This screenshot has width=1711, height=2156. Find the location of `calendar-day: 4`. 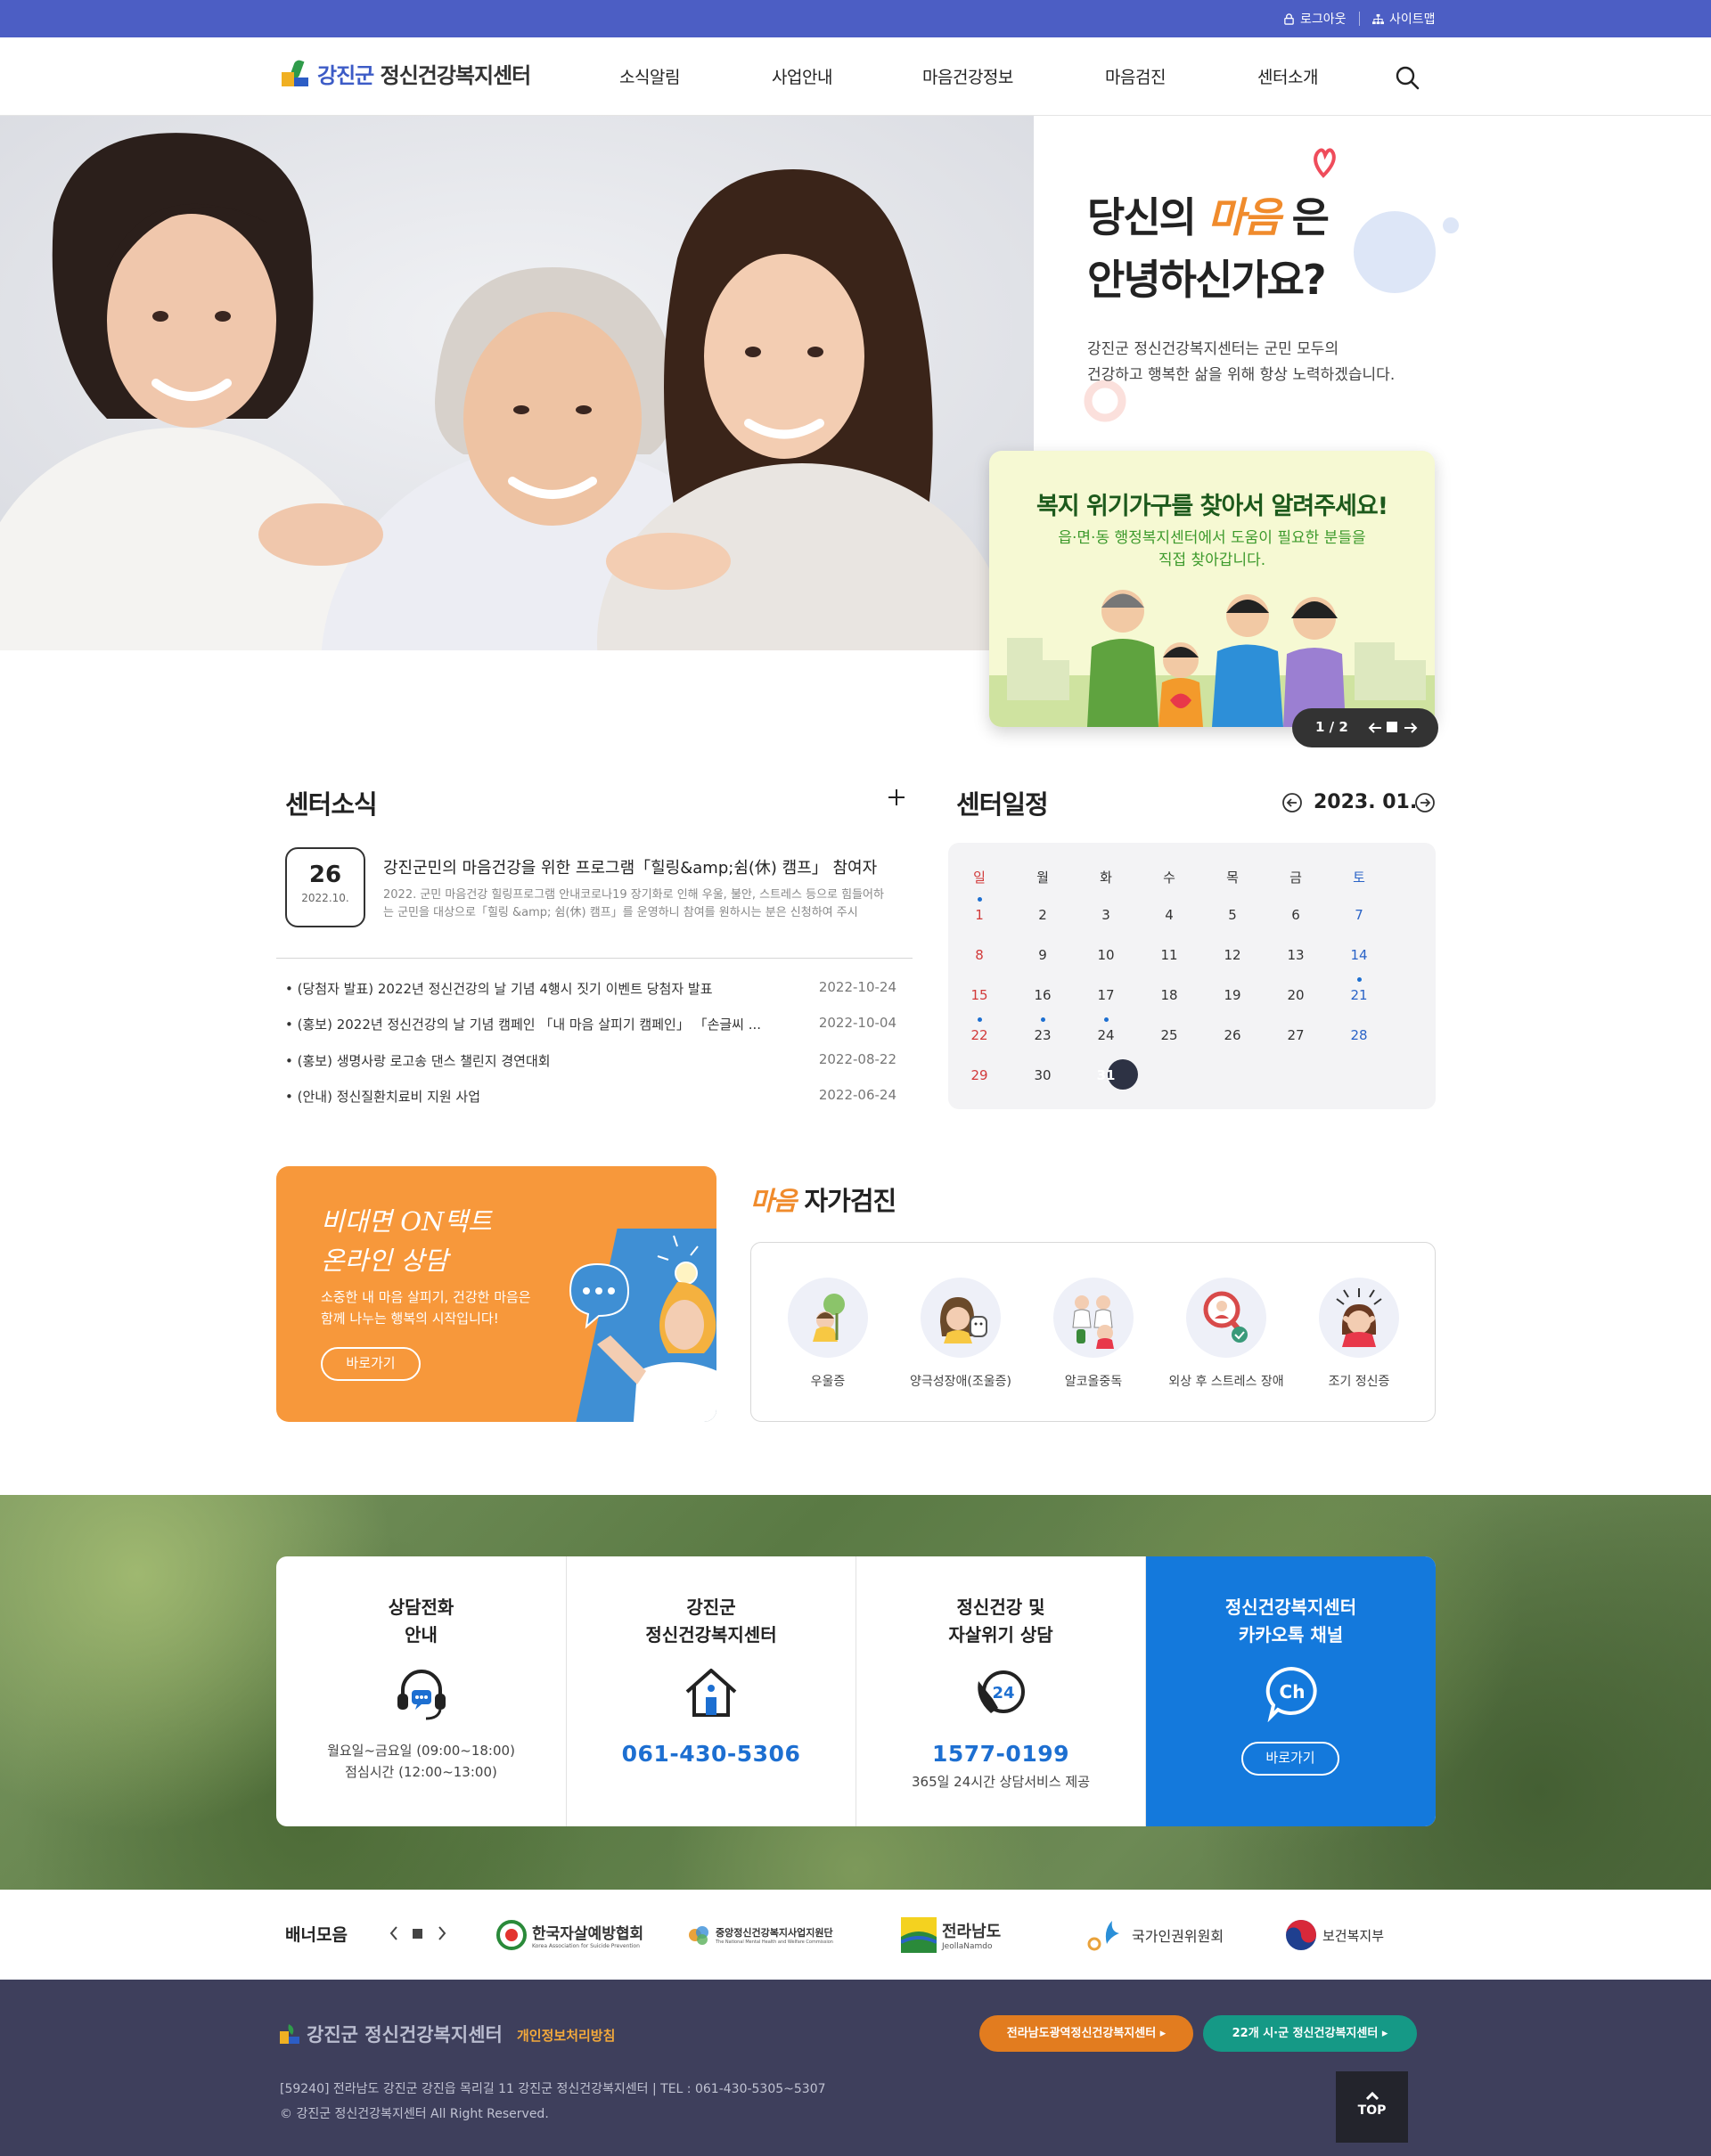

calendar-day: 4 is located at coordinates (1169, 915).